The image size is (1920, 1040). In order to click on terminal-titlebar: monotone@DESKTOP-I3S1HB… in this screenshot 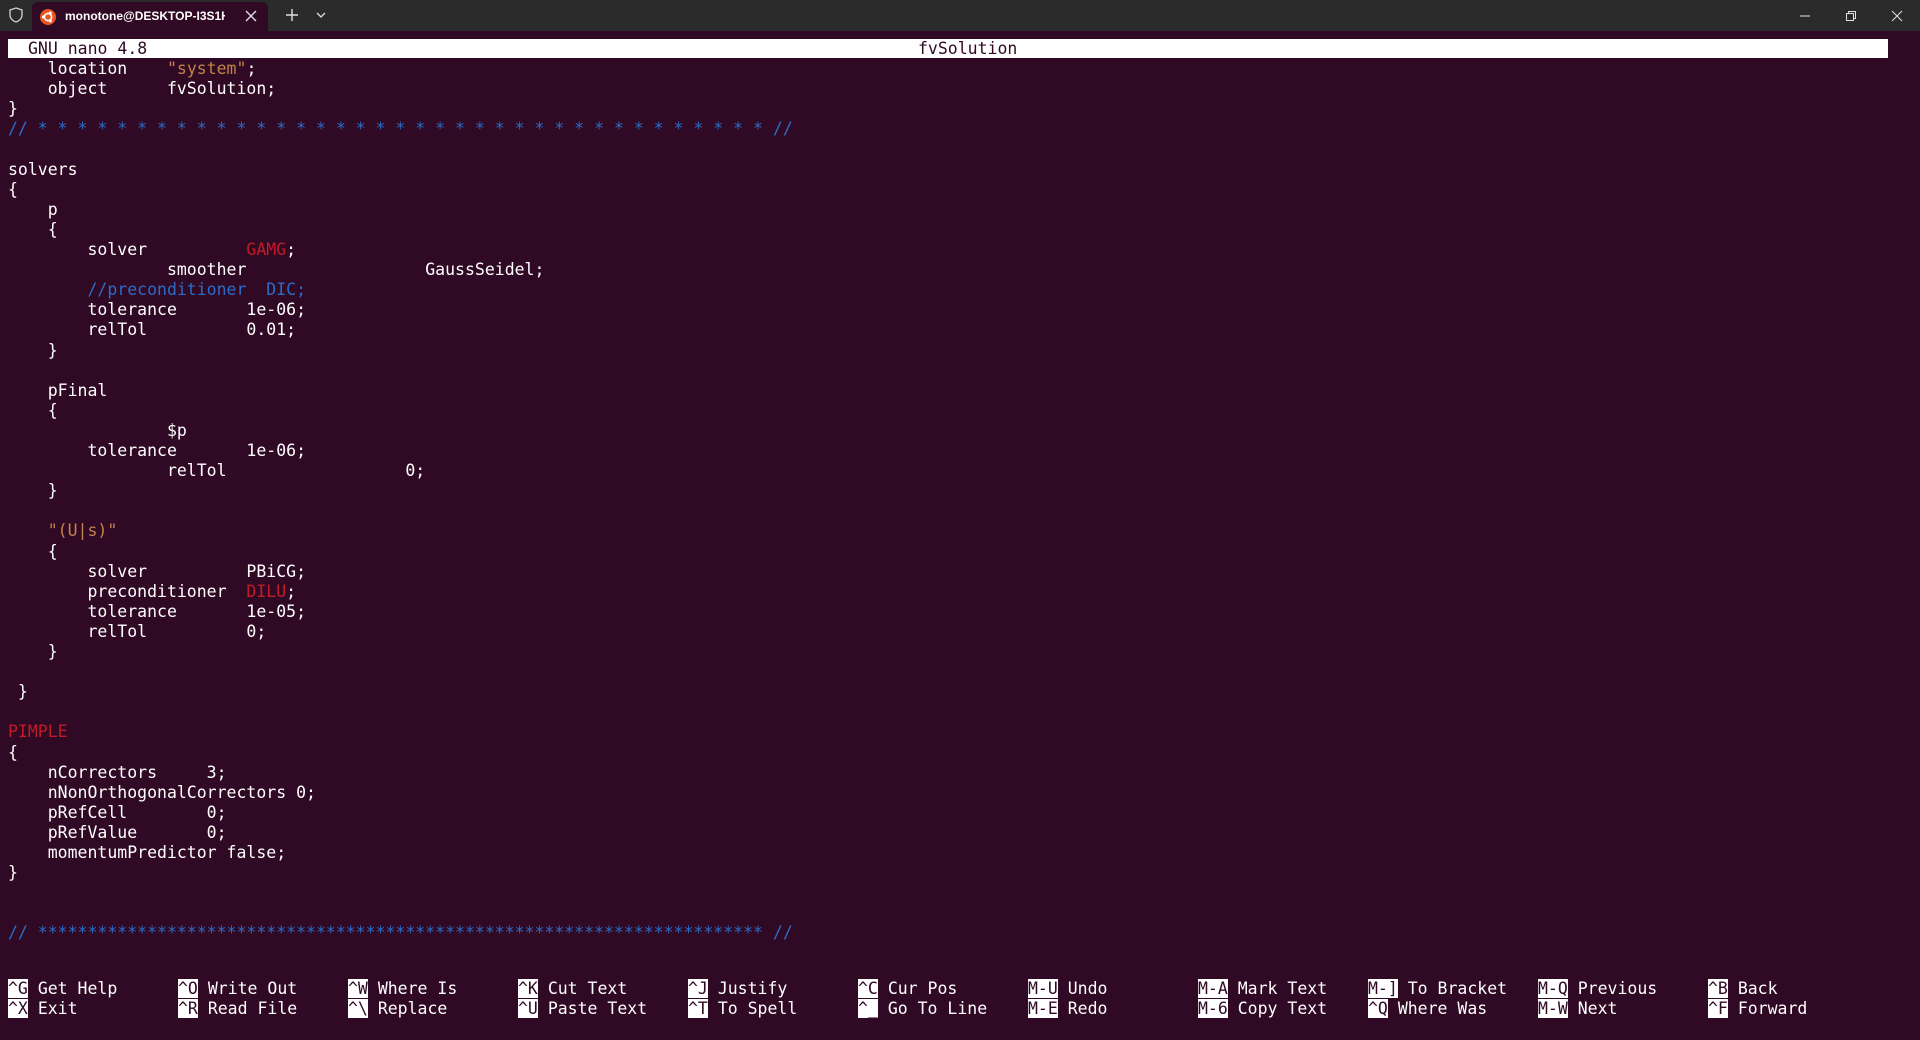, I will do `click(960, 15)`.